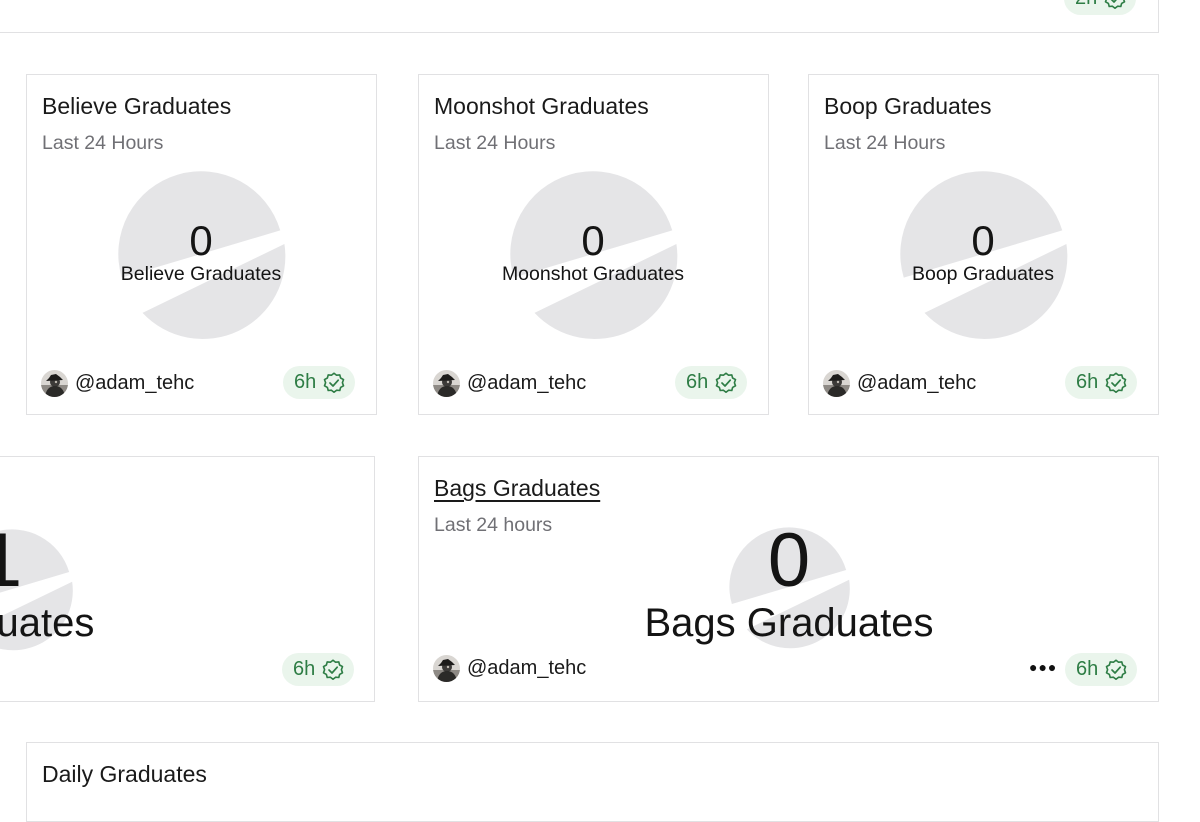  What do you see at coordinates (201, 274) in the screenshot?
I see `metric-label: Believe Graduates` at bounding box center [201, 274].